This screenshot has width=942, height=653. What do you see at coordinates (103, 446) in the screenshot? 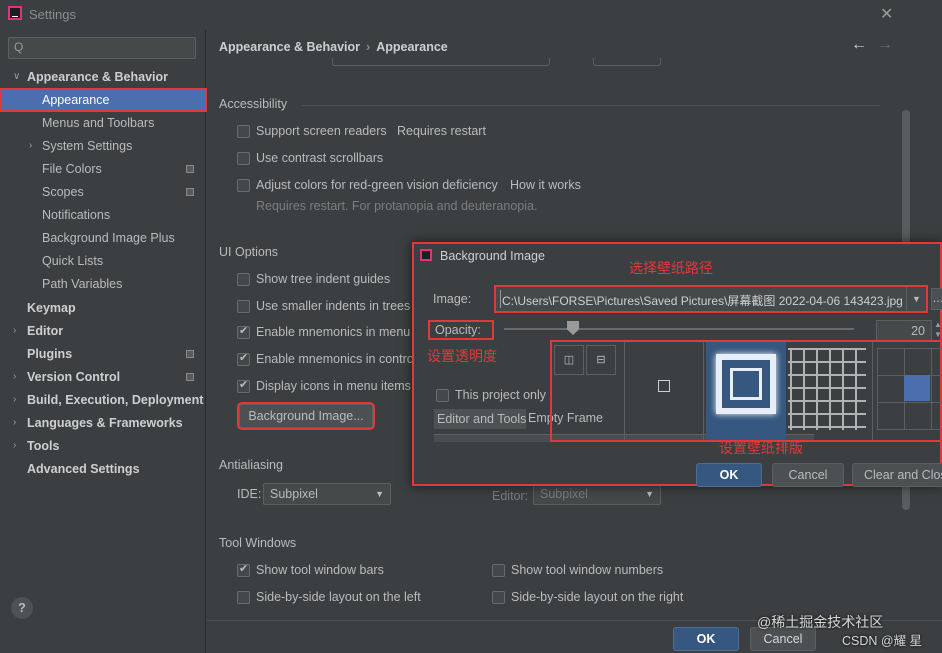
I see `sidebar-item-tools: › Tools` at bounding box center [103, 446].